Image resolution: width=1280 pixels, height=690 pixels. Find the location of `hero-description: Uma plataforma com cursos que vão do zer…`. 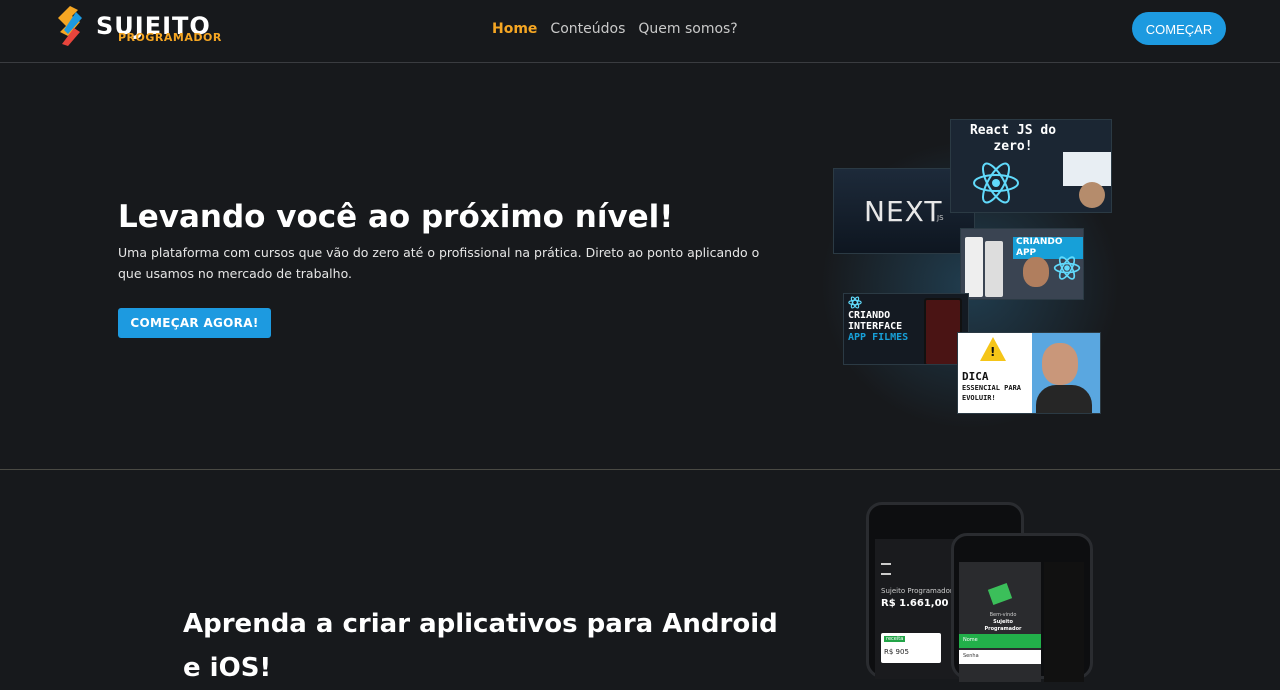

hero-description: Uma plataforma com cursos que vão do zer… is located at coordinates (439, 263).